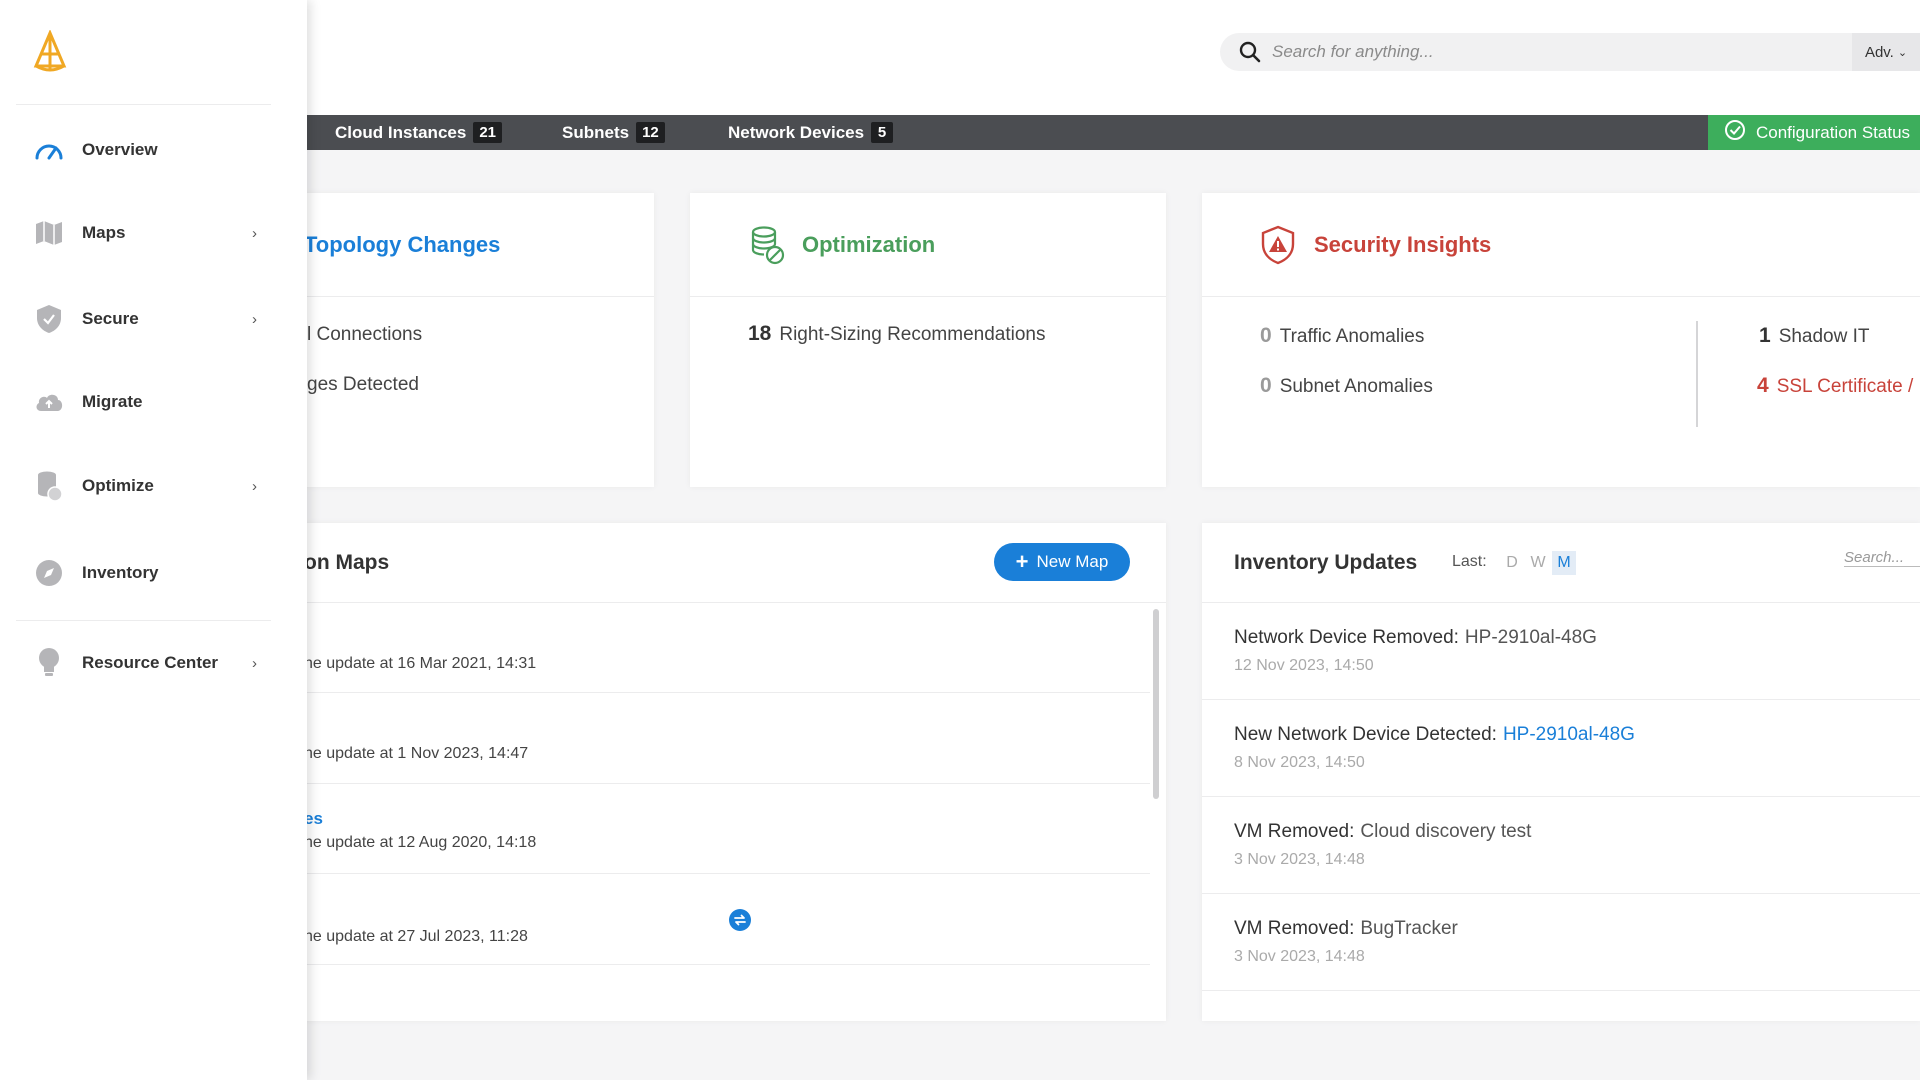 The height and width of the screenshot is (1080, 1920). I want to click on metric-row-traffic-anomalies: 0 Traffic Anomalies, so click(1342, 336).